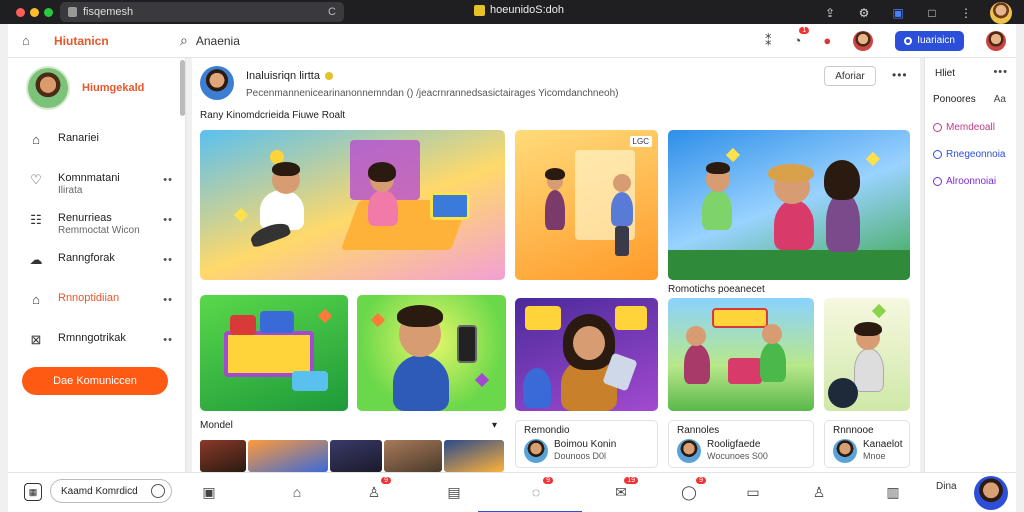  I want to click on sidebar-item-sub: Remmoctat Wicon, so click(99, 230).